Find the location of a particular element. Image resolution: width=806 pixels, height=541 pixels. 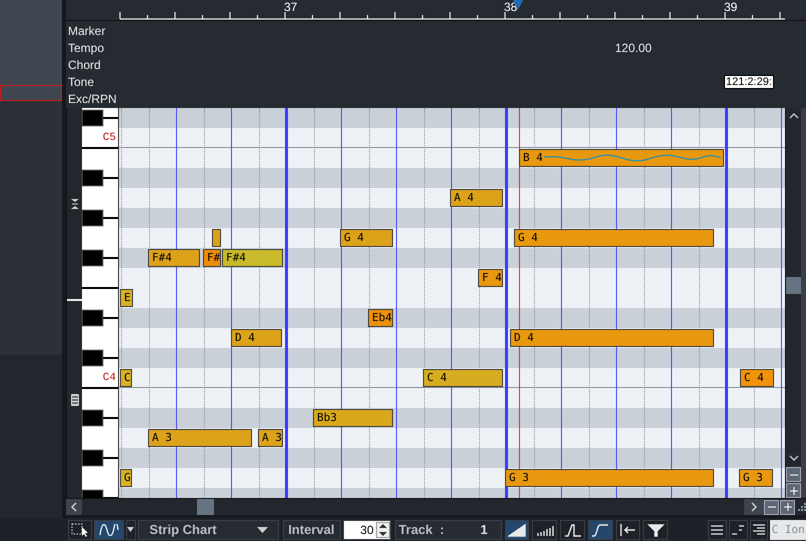

collapse-icon is located at coordinates (74, 203).